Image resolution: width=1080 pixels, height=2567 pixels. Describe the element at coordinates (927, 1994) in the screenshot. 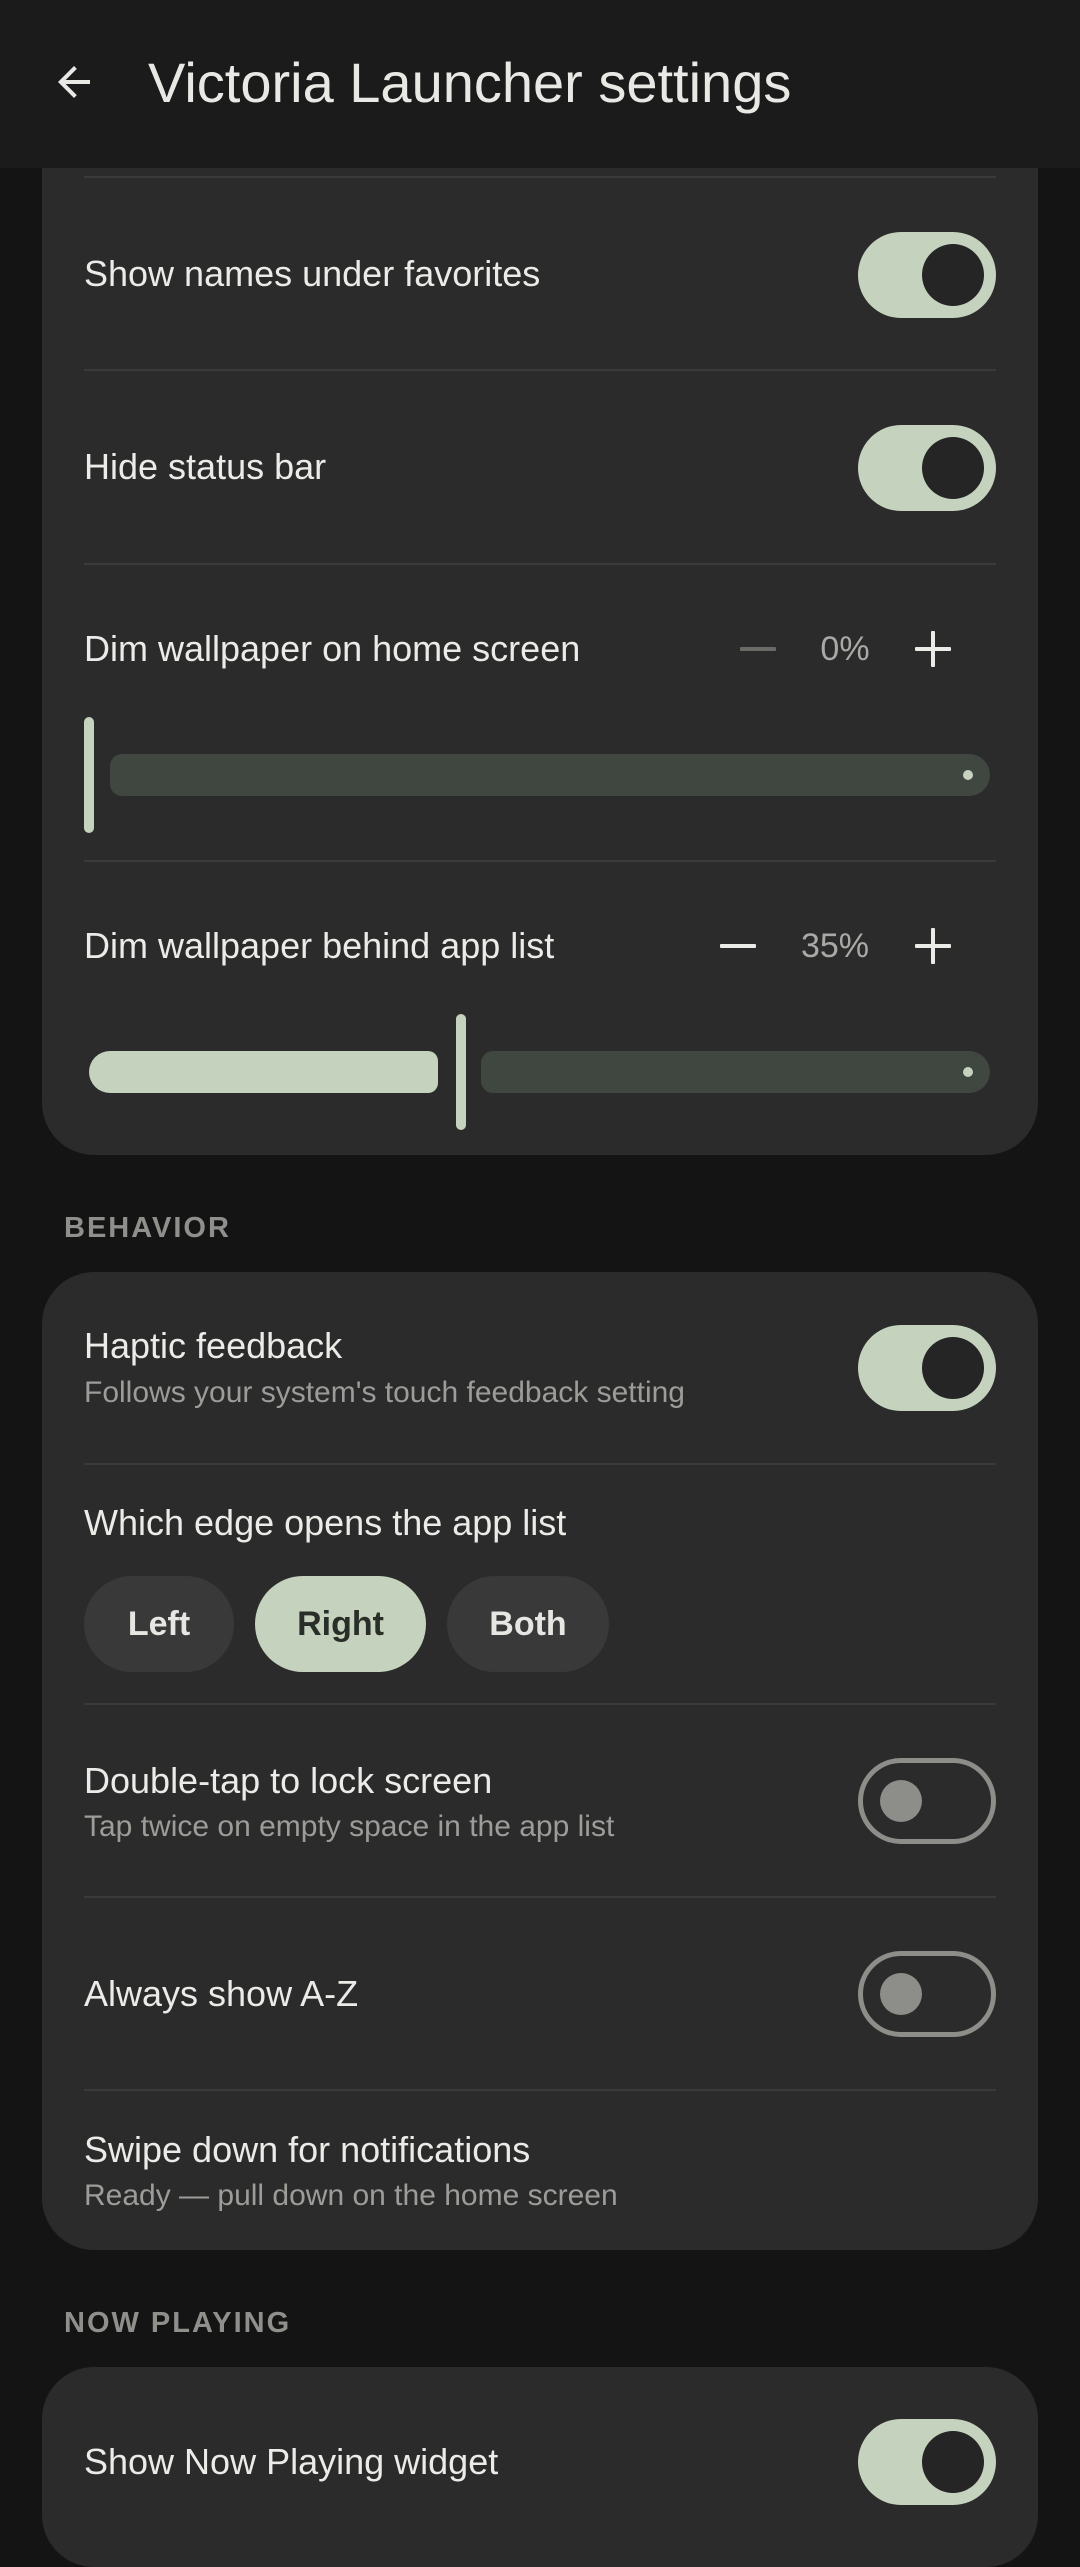

I see `always-az-switch` at that location.